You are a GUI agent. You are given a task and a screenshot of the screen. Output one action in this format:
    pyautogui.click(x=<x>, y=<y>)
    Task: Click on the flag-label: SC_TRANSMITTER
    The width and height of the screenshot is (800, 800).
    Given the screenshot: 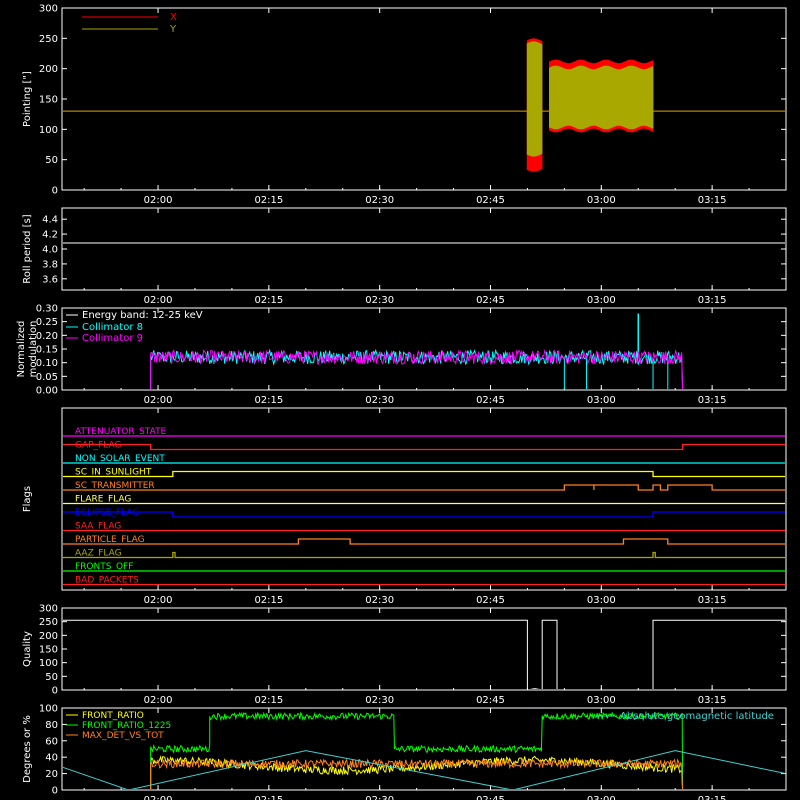 What is the action you would take?
    pyautogui.click(x=115, y=486)
    